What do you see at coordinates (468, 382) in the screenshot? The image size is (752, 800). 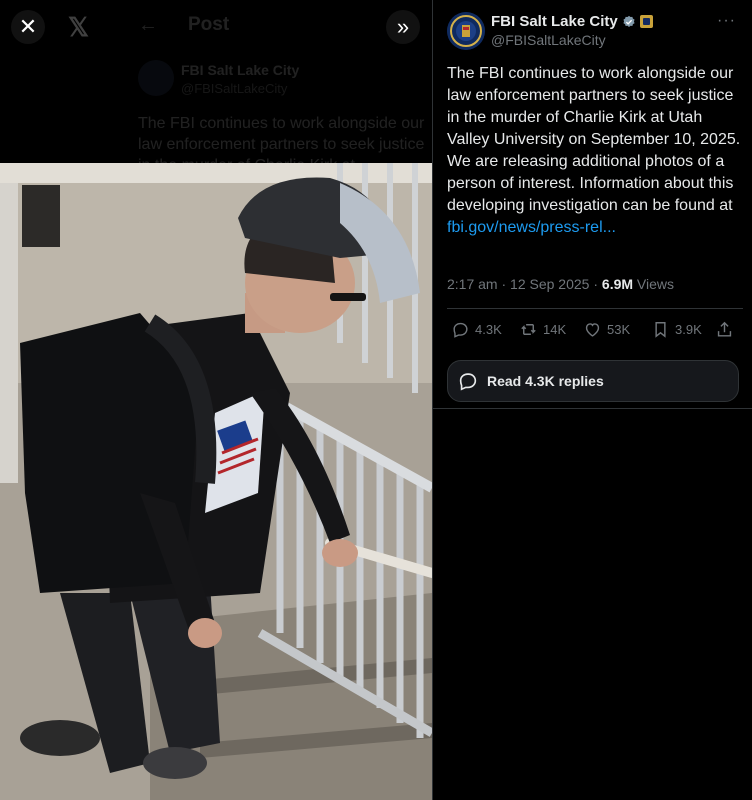 I see `chat-bubble-icon` at bounding box center [468, 382].